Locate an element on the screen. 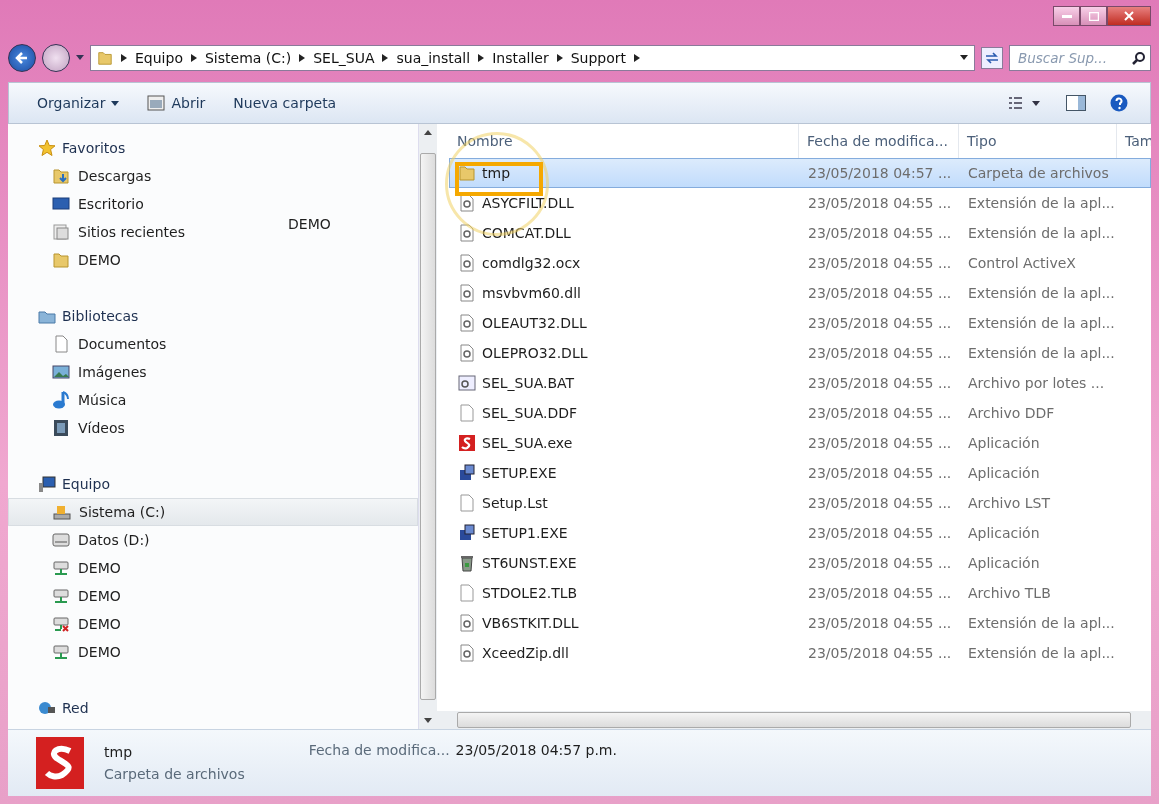 This screenshot has height=804, width=1159. history-dropdown-icon is located at coordinates (80, 58).